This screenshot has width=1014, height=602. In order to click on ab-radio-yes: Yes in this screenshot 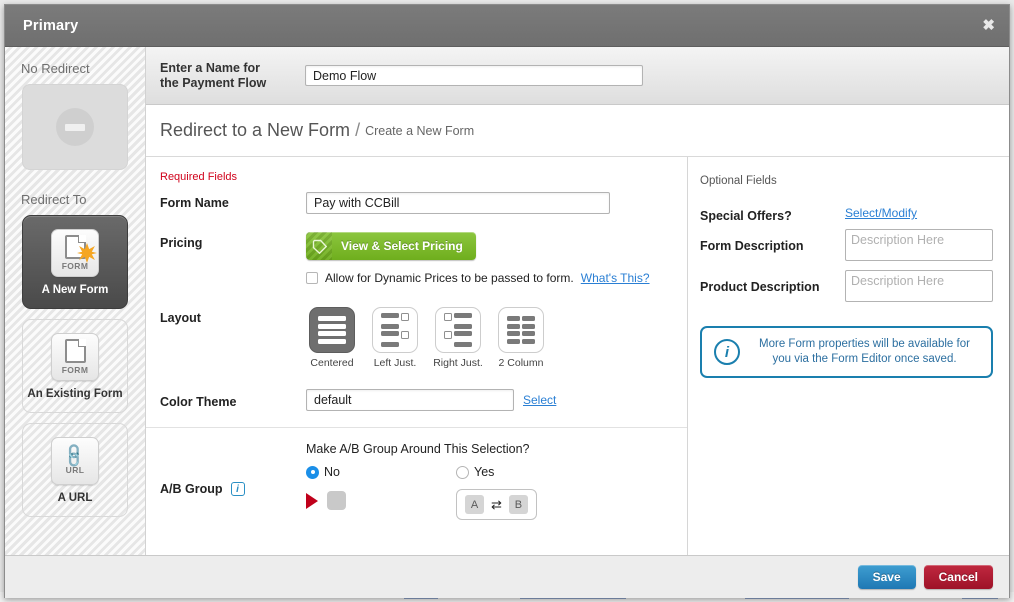, I will do `click(531, 472)`.